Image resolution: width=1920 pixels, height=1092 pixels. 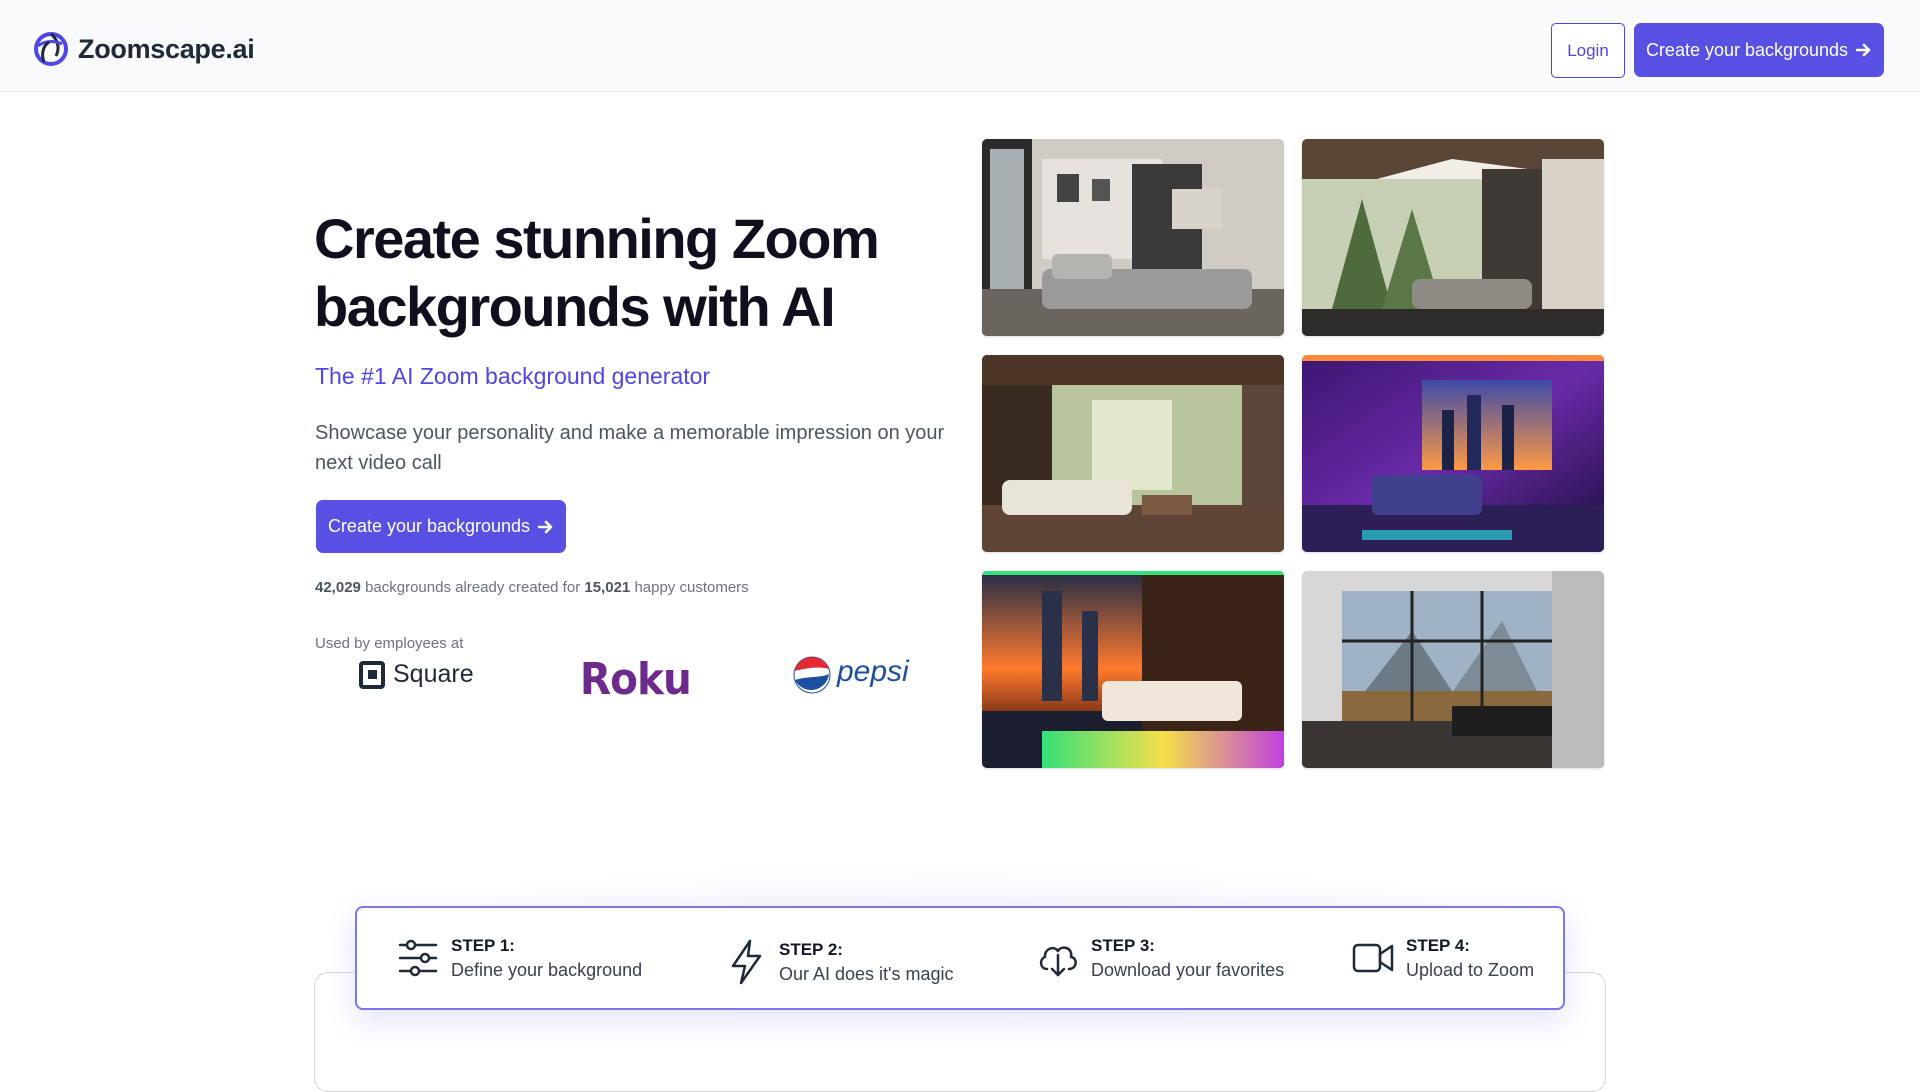 What do you see at coordinates (483, 945) in the screenshot?
I see `step-1-title: STEP 1:` at bounding box center [483, 945].